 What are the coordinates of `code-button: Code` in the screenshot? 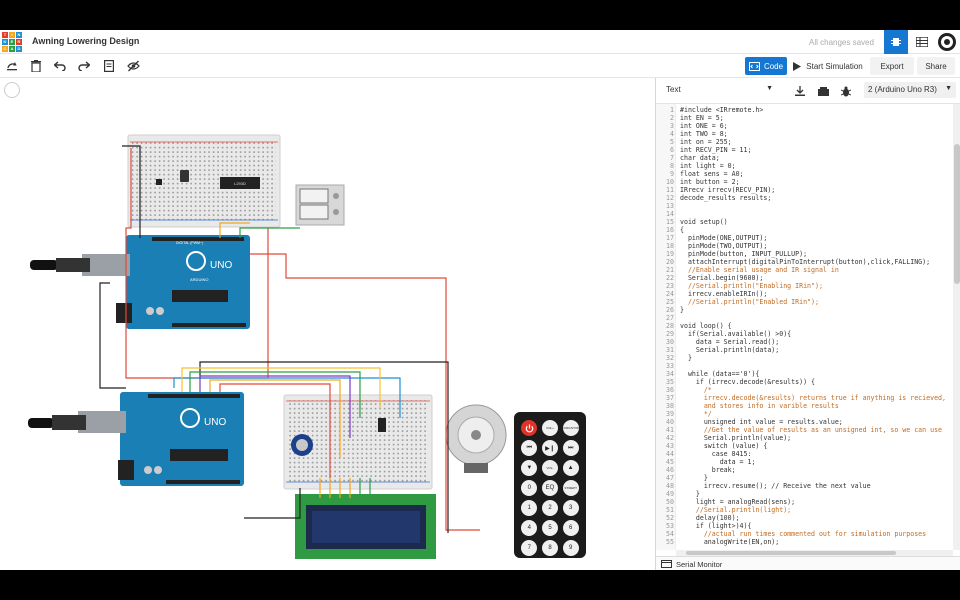 It's located at (766, 66).